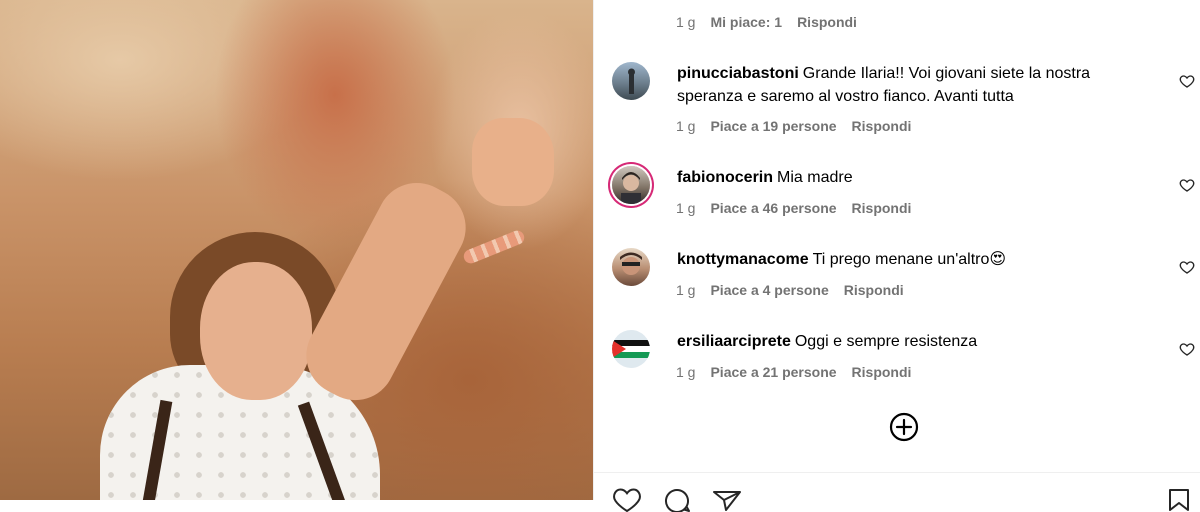 Image resolution: width=1200 pixels, height=512 pixels. I want to click on avatar-figure-icon, so click(631, 81).